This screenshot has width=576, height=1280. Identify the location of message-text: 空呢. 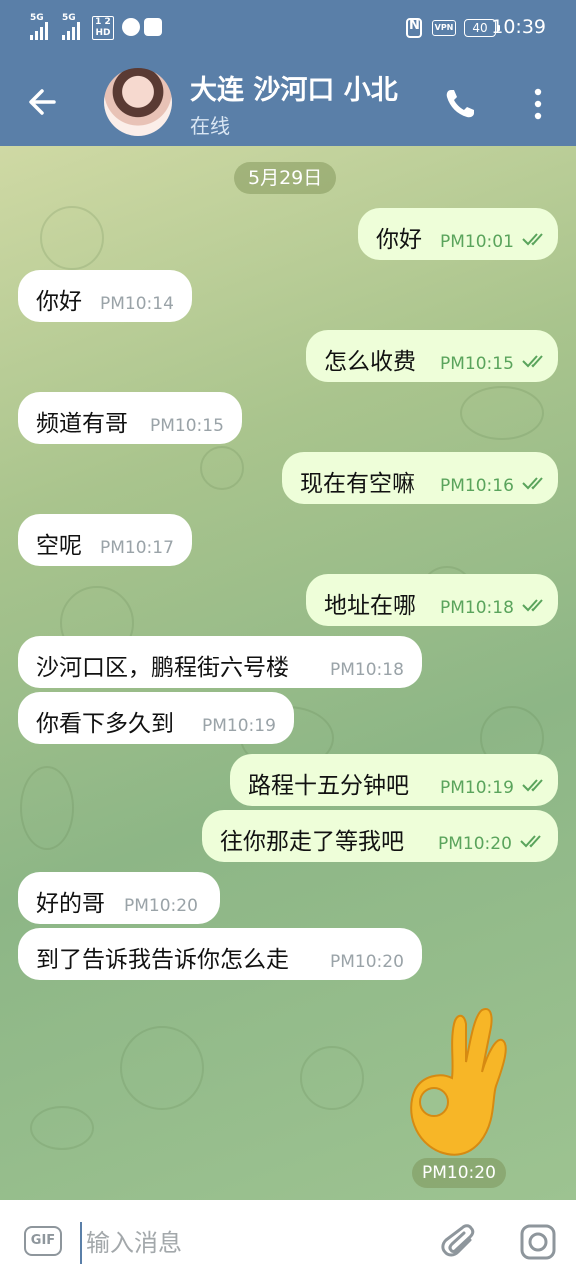
(59, 546).